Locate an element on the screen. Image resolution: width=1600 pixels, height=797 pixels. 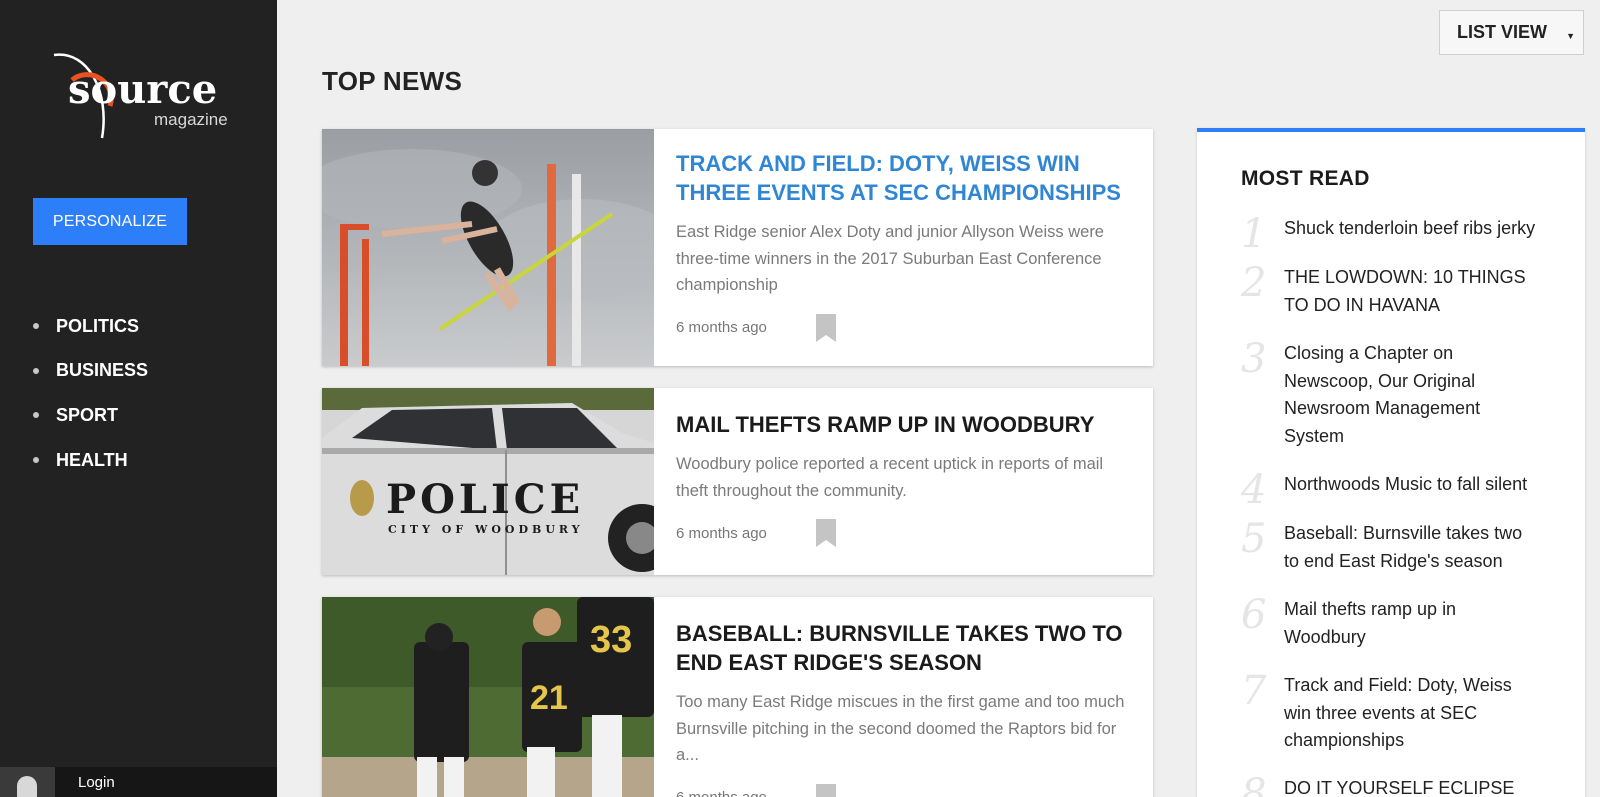
nav-item-politics: POLITICS is located at coordinates (90, 326).